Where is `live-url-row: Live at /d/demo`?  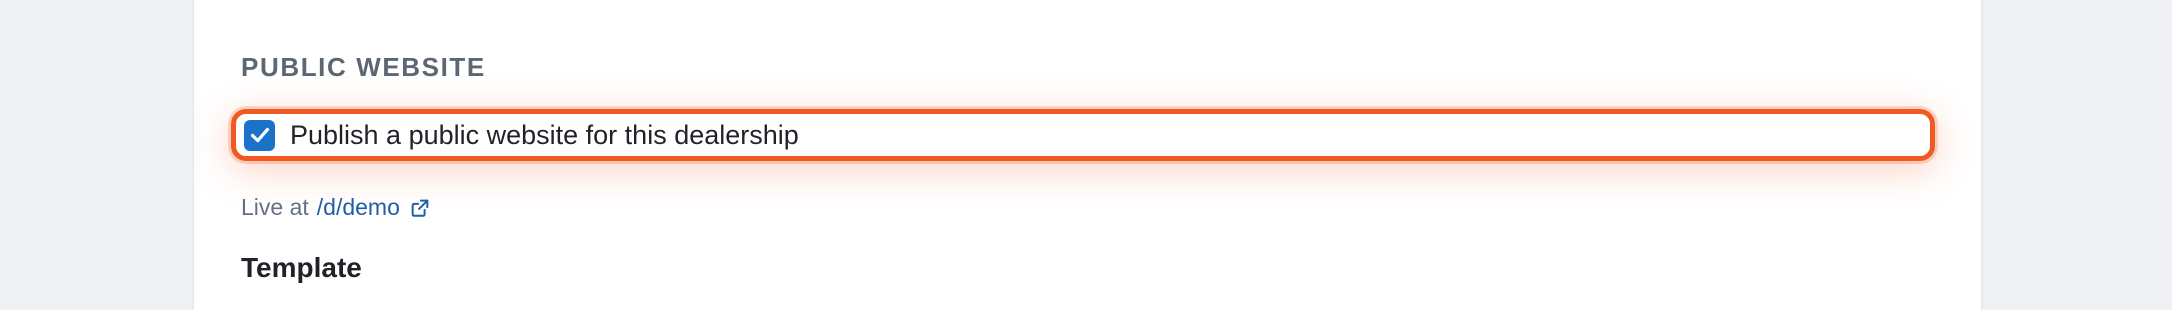
live-url-row: Live at /d/demo is located at coordinates (336, 207).